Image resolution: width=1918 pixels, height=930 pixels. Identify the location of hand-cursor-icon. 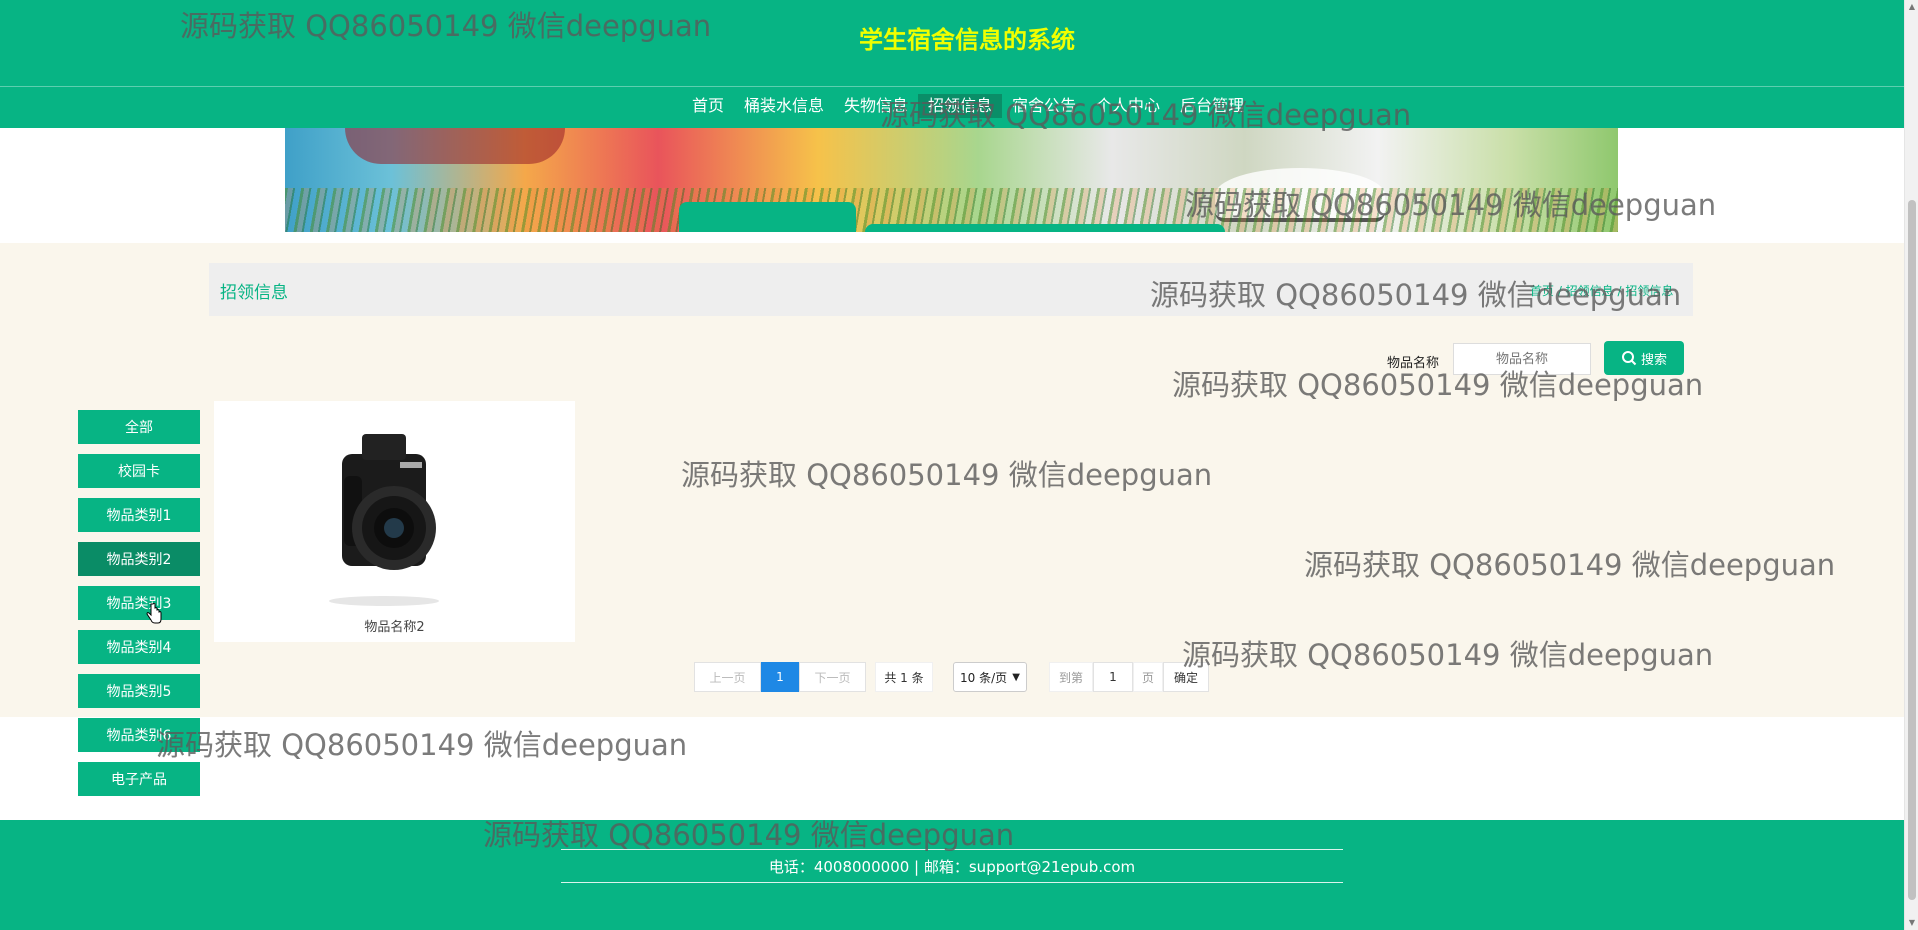
(154, 613).